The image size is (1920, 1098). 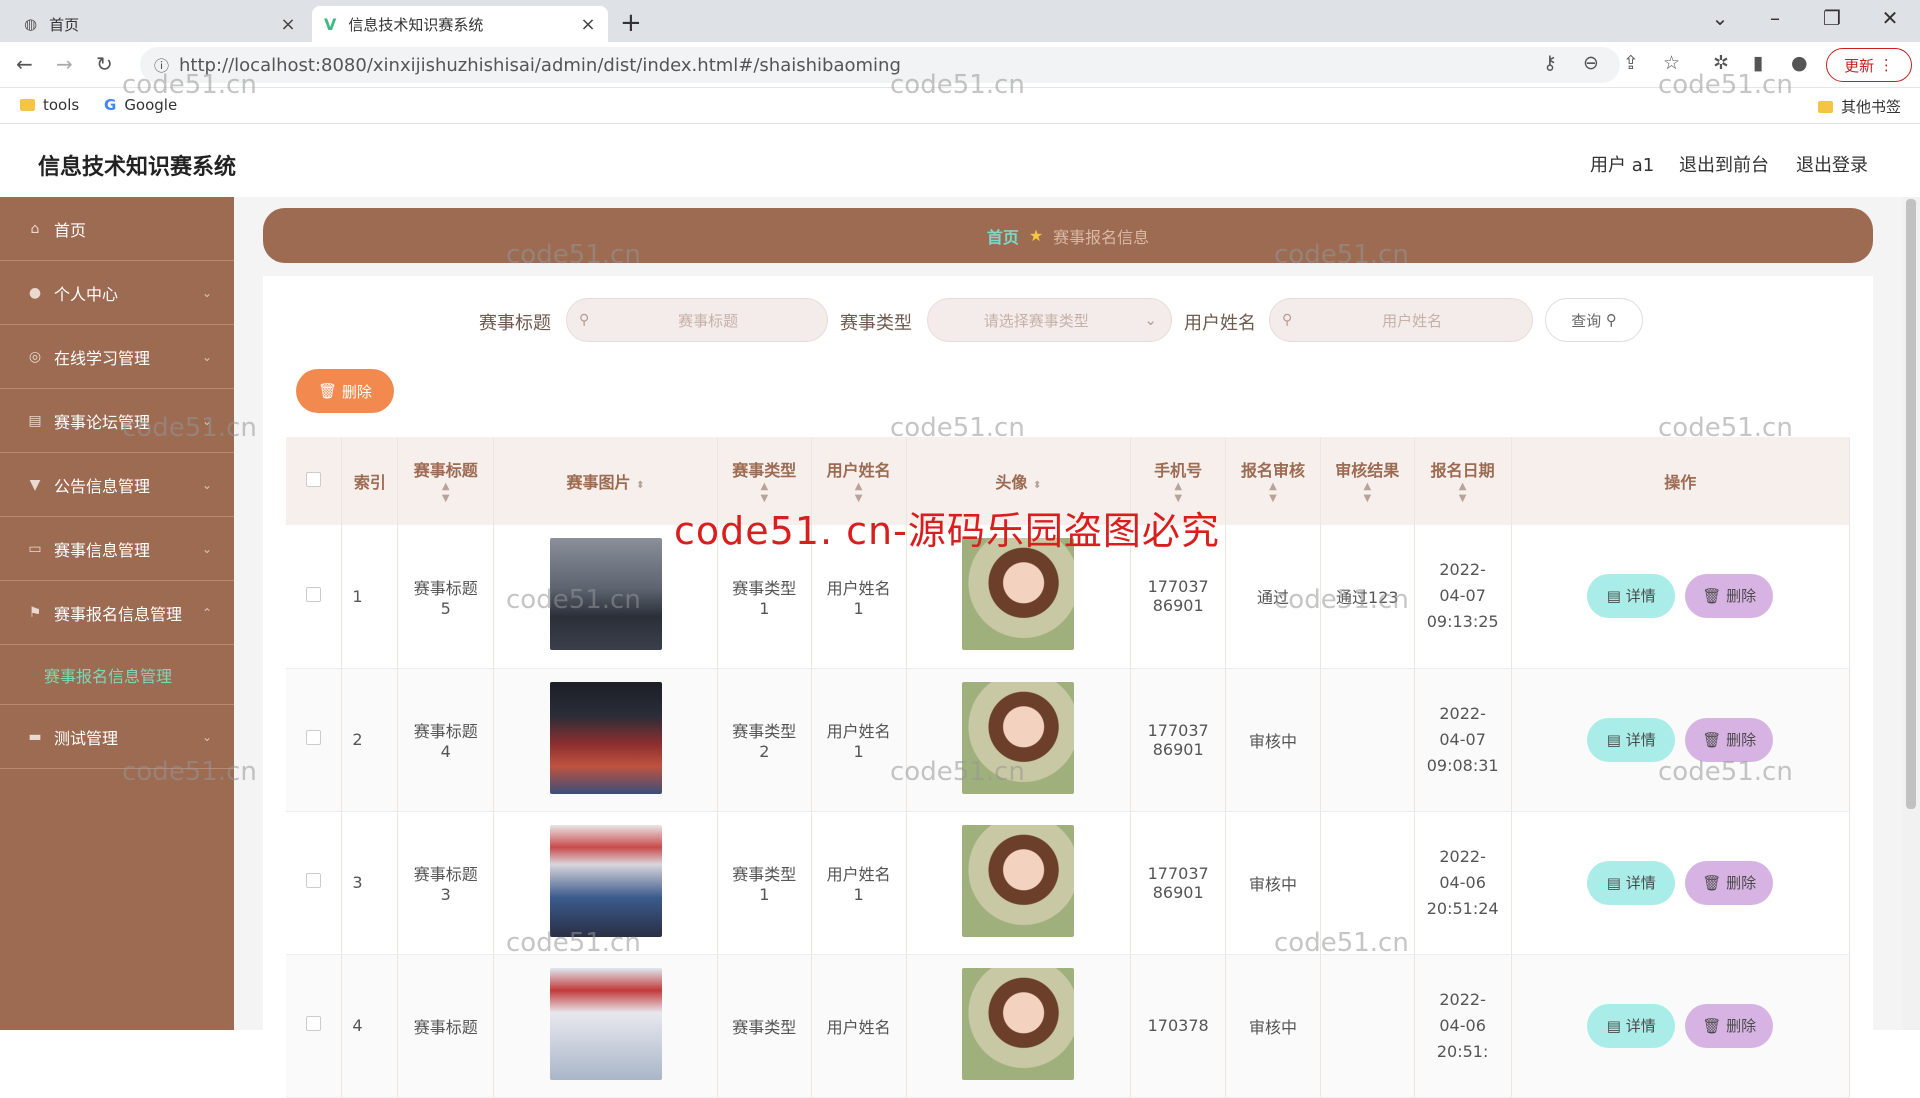 I want to click on zoom-icon: ⊖, so click(x=1591, y=63).